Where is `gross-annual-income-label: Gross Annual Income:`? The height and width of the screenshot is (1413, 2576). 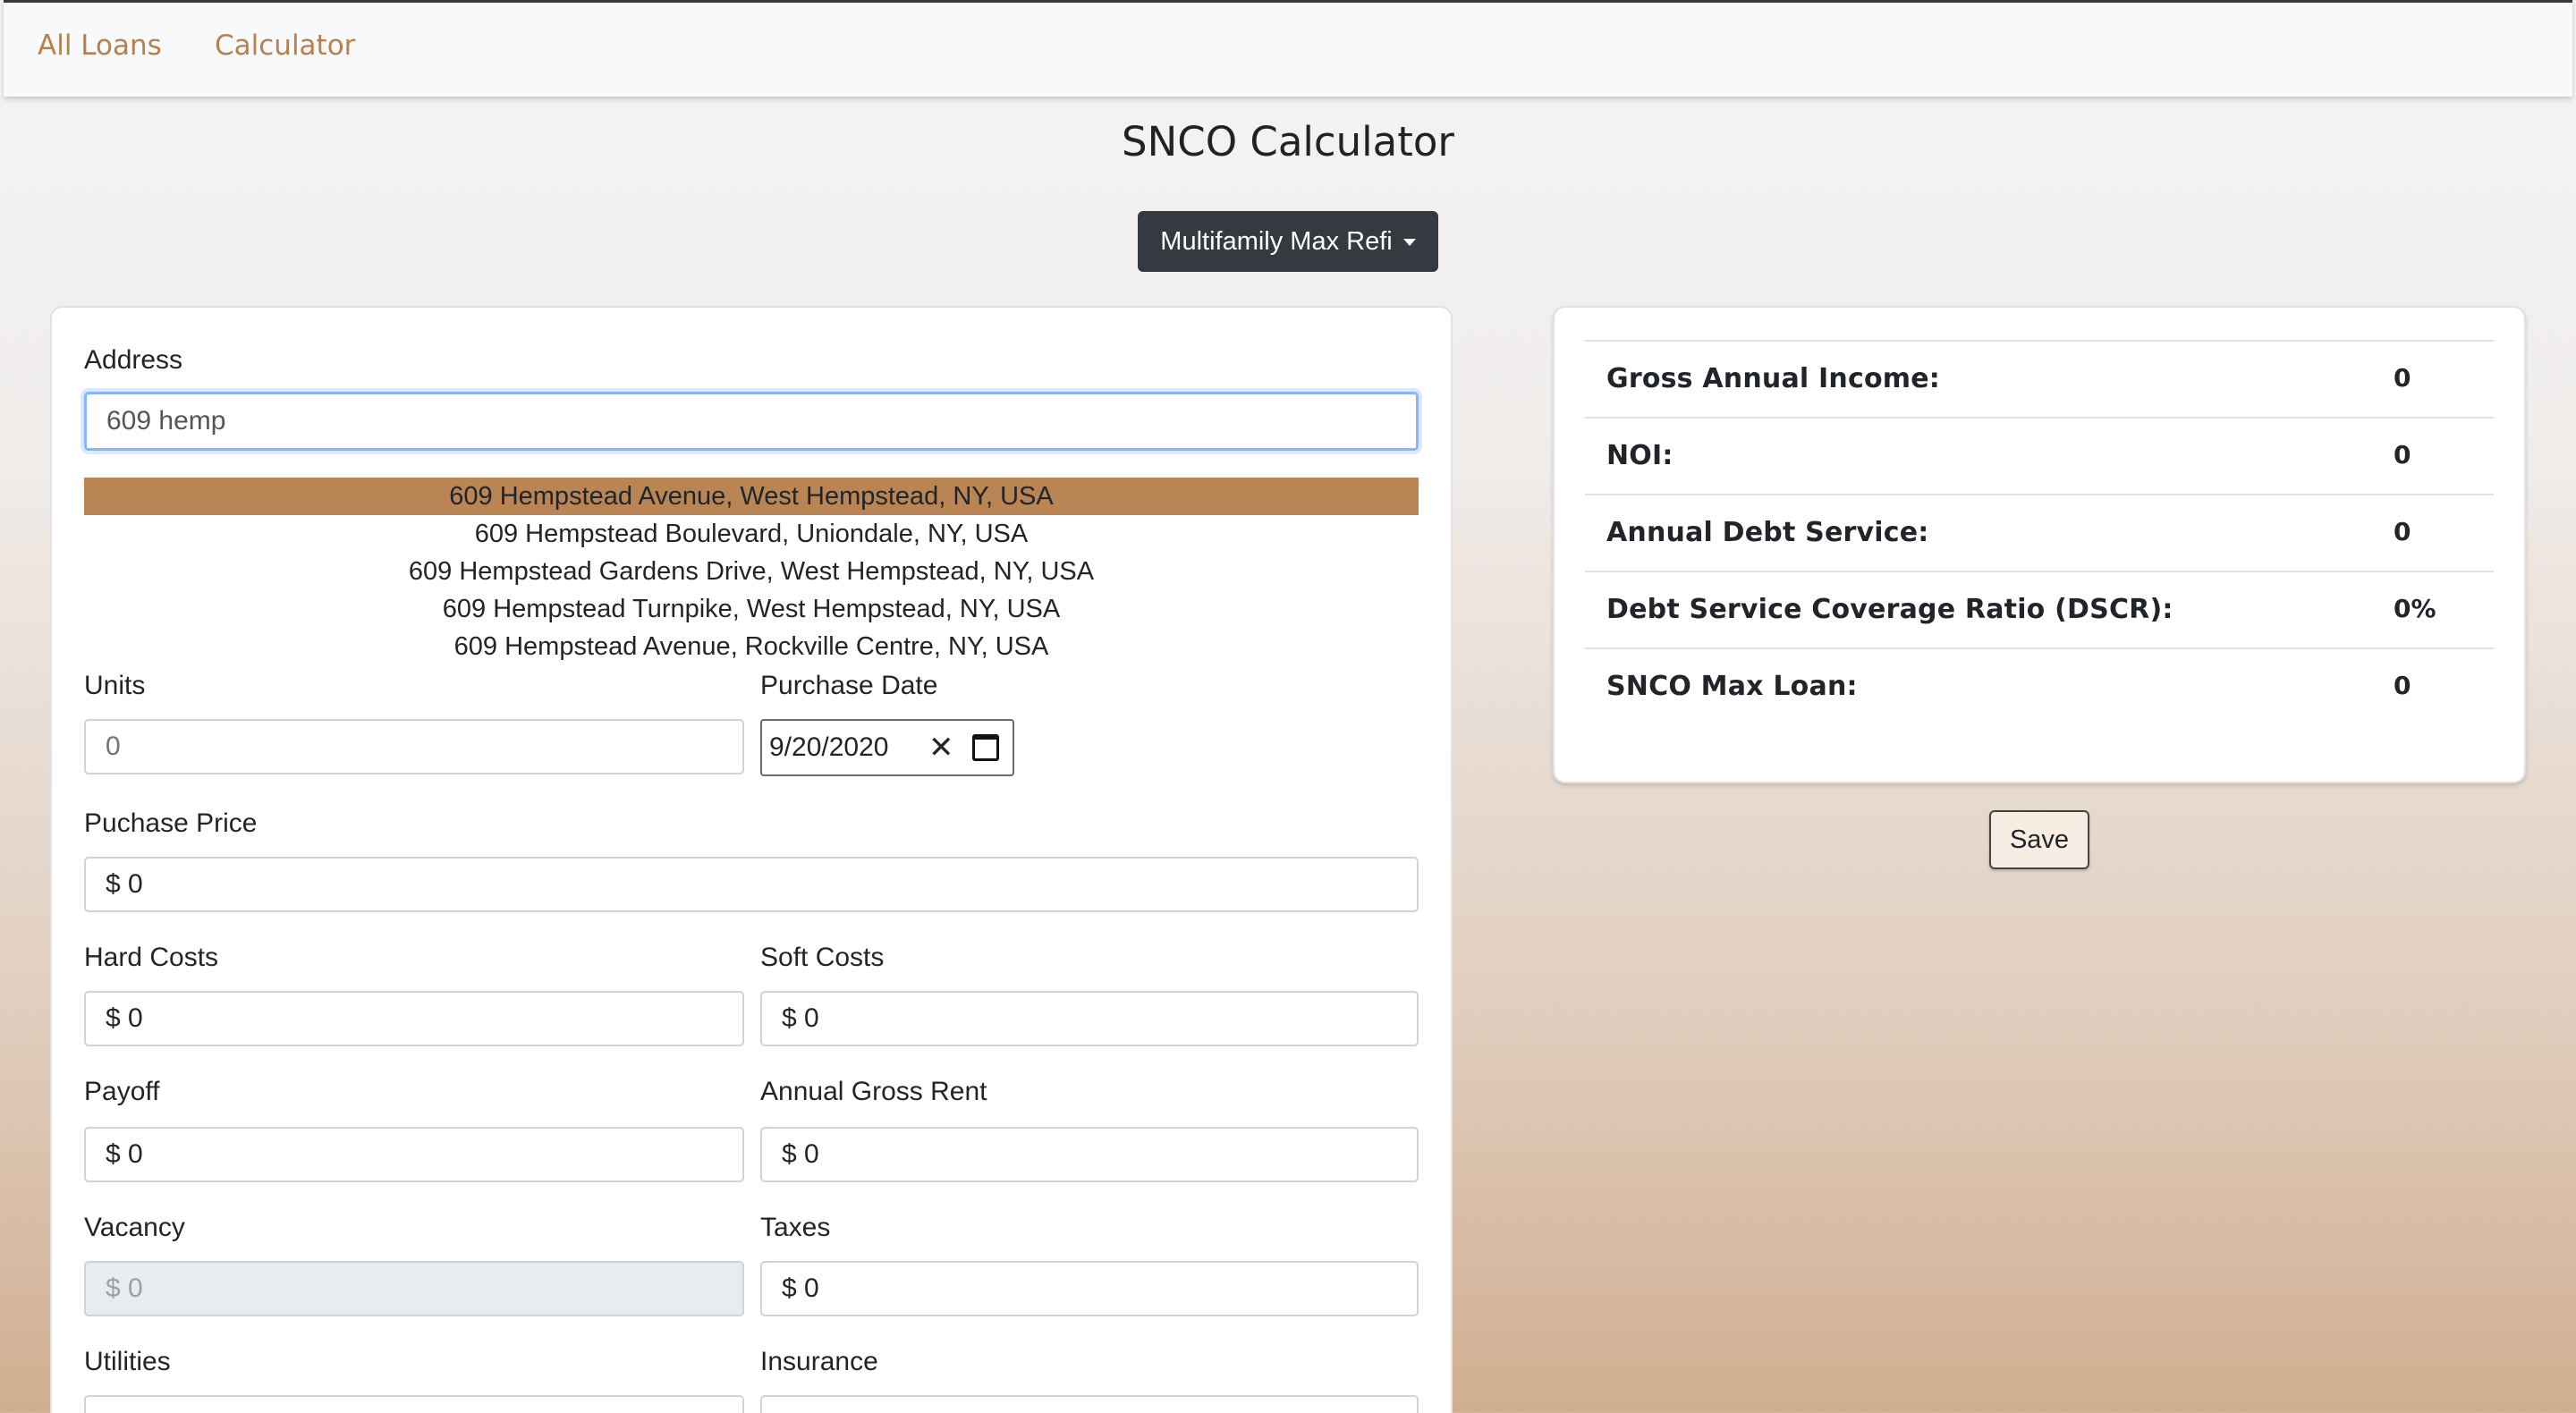 gross-annual-income-label: Gross Annual Income: is located at coordinates (1773, 378).